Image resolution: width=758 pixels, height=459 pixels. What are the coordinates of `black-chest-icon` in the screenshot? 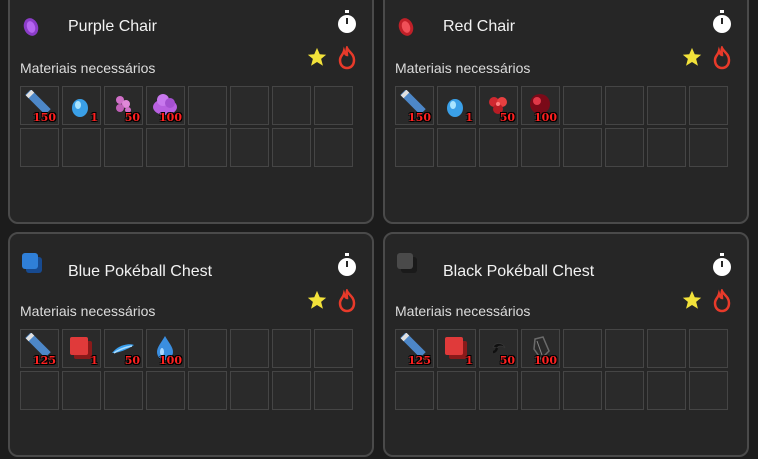 It's located at (407, 263).